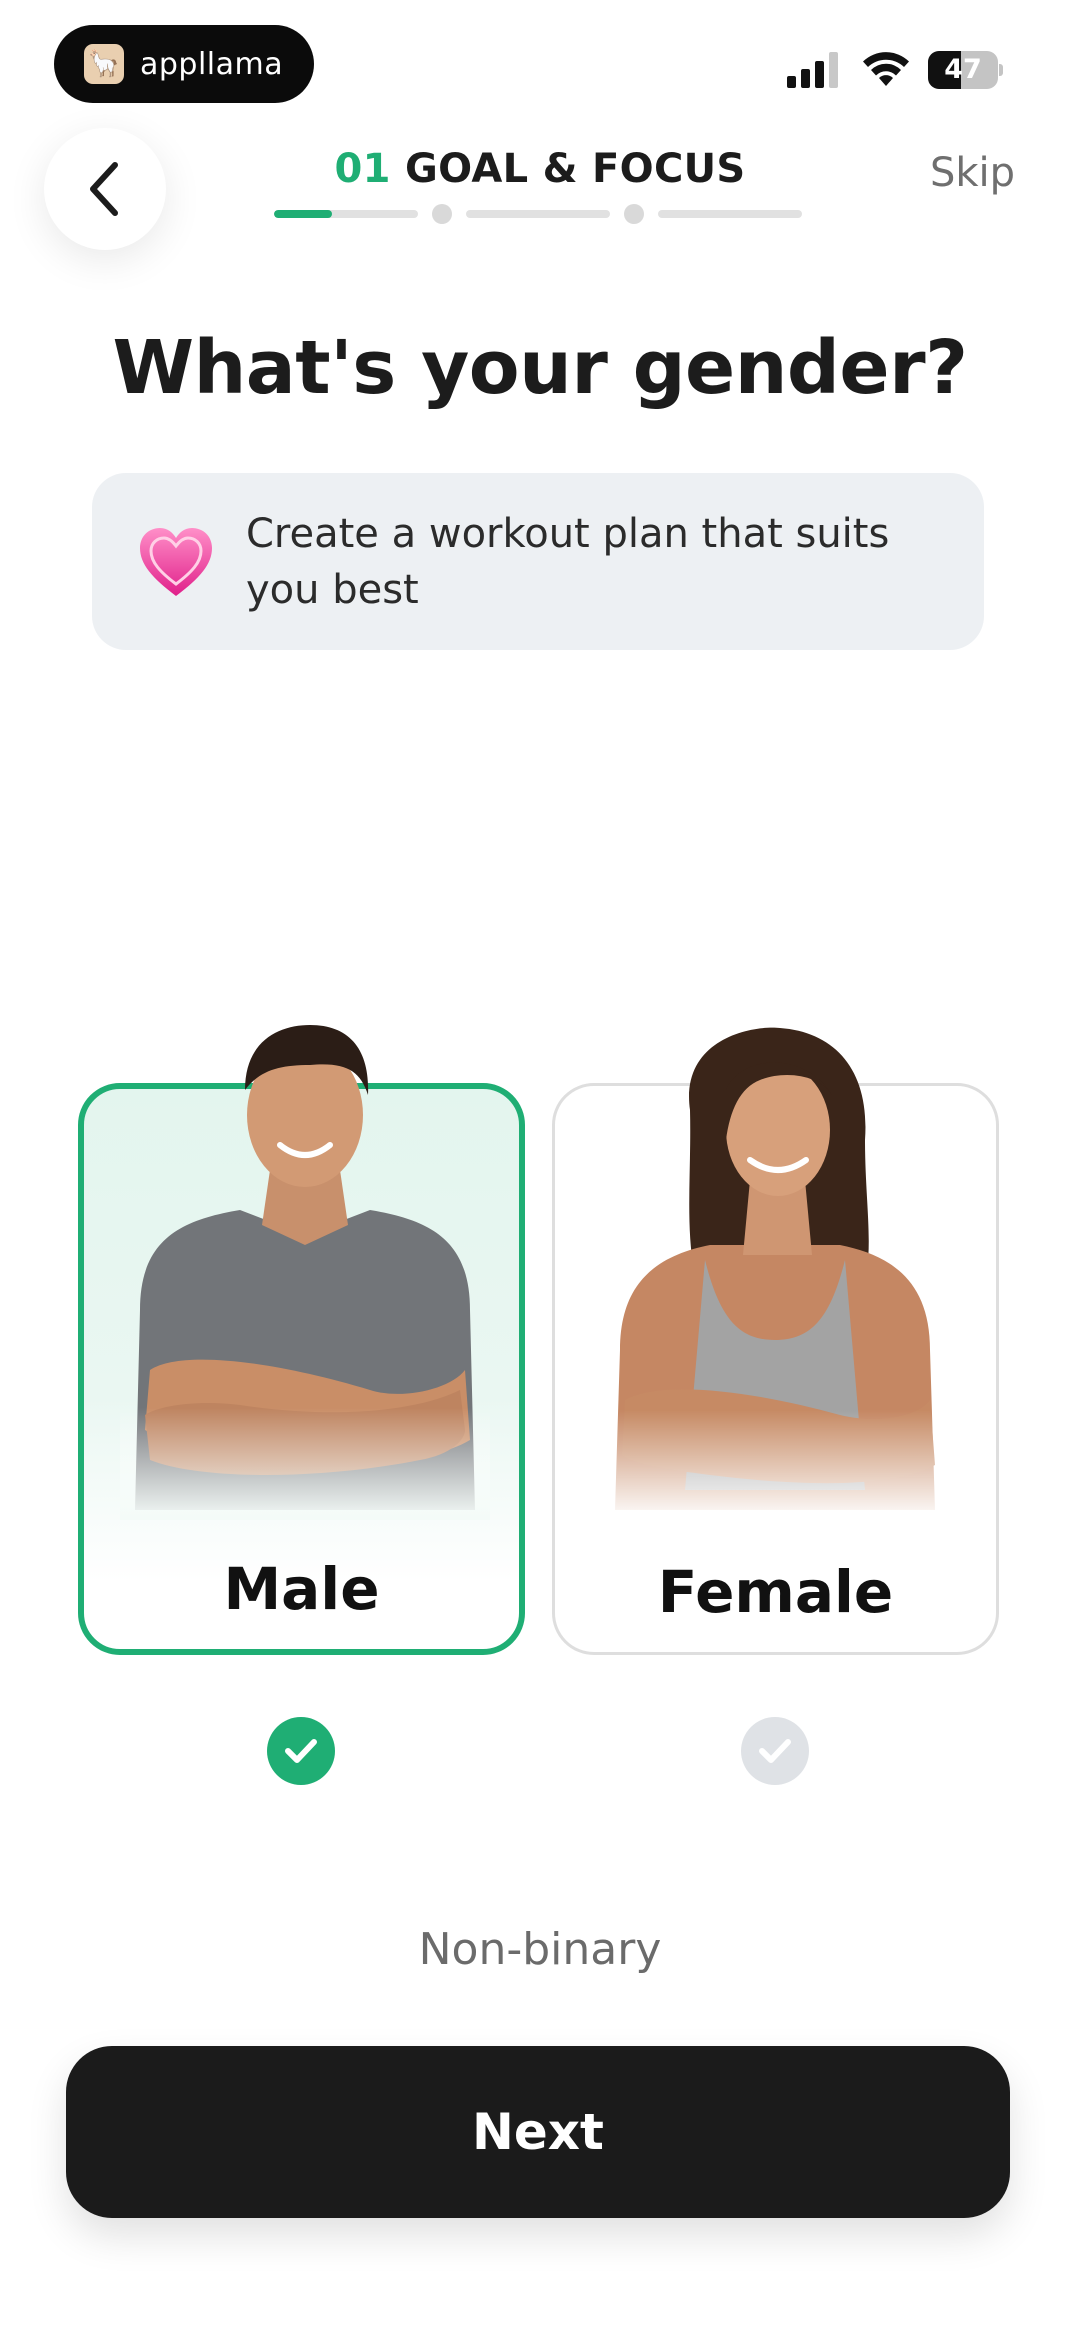 The width and height of the screenshot is (1080, 2337). I want to click on back-button, so click(105, 189).